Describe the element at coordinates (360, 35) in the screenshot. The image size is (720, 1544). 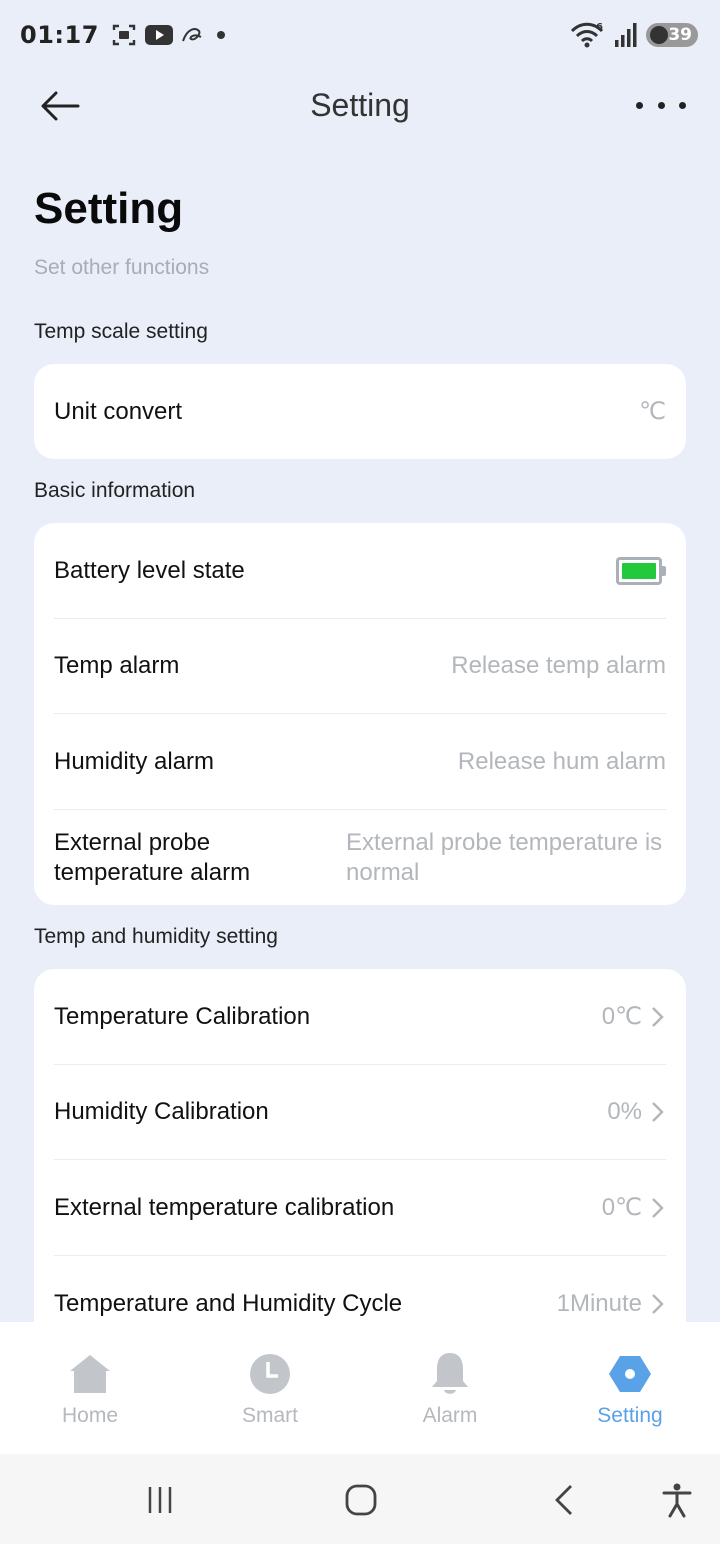
I see `status-bar: 01:17 6 39` at that location.